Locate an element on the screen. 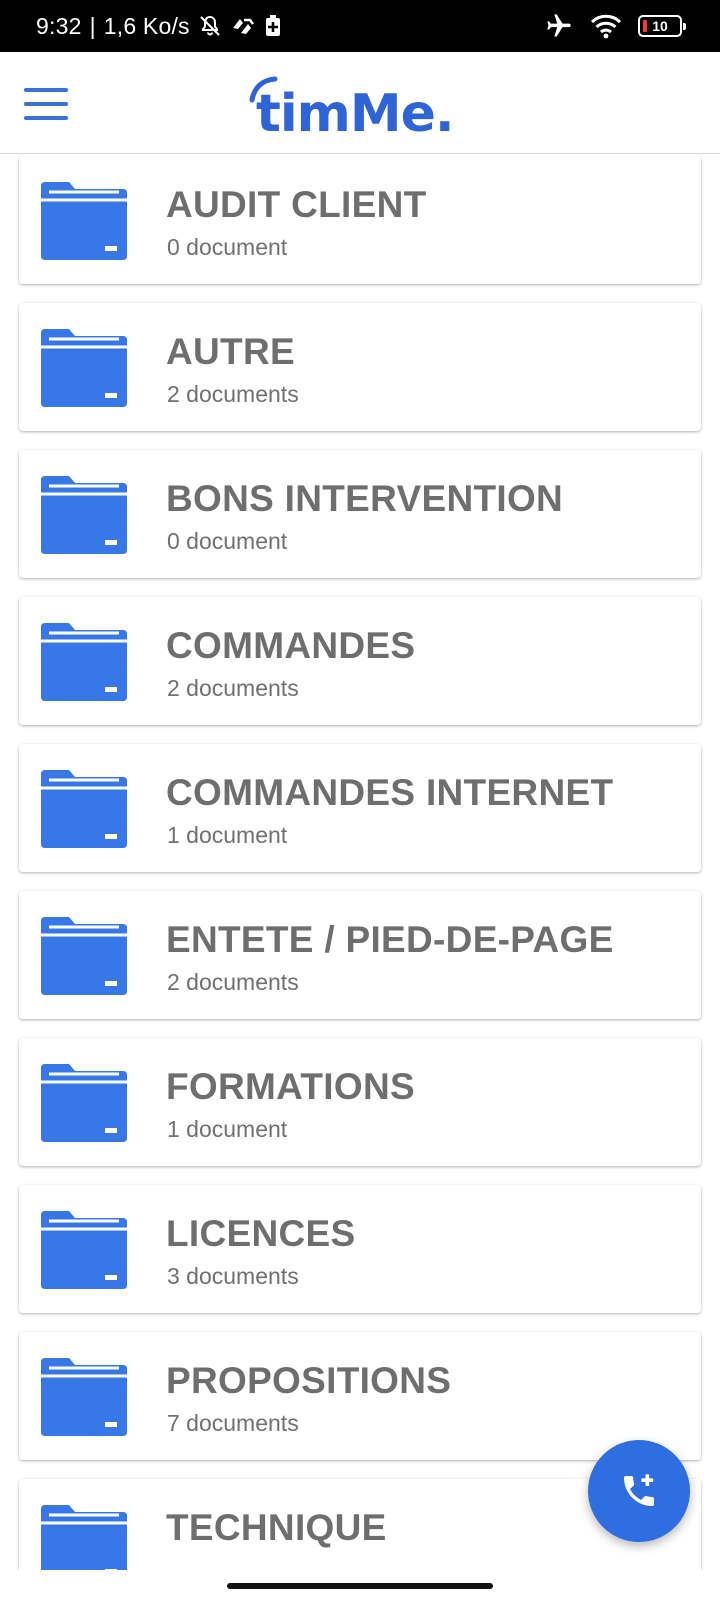 The width and height of the screenshot is (720, 1600). folder-card: LICENCES 3 documents is located at coordinates (360, 1249).